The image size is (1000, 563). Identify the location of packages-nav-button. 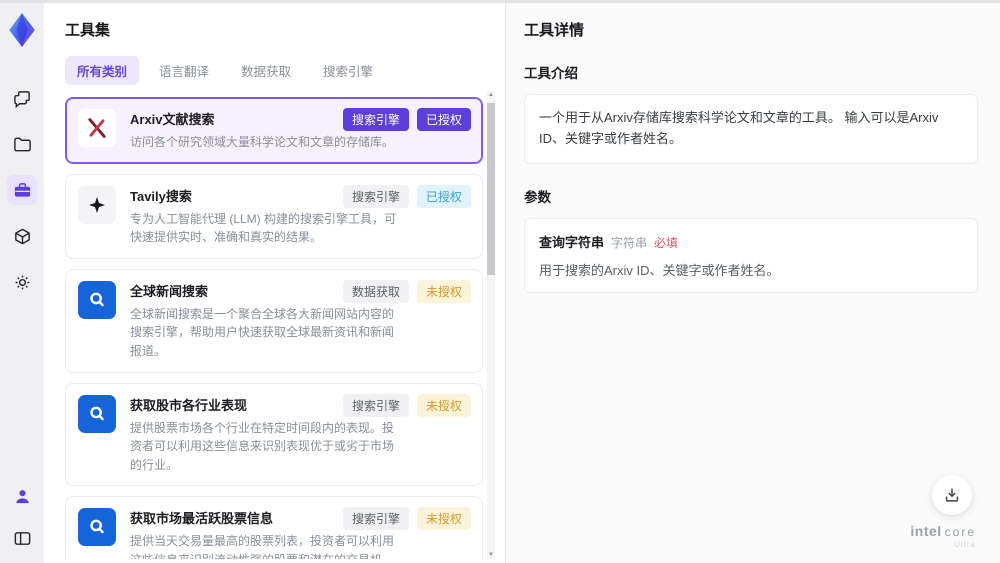
(22, 236).